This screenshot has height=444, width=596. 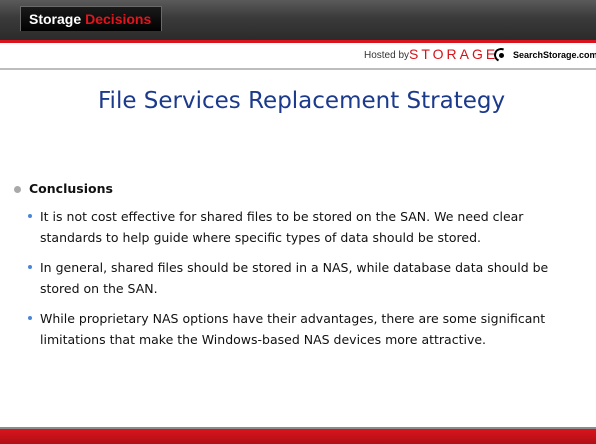 I want to click on storage-decisions-logo: Storage Decisions, so click(x=91, y=18).